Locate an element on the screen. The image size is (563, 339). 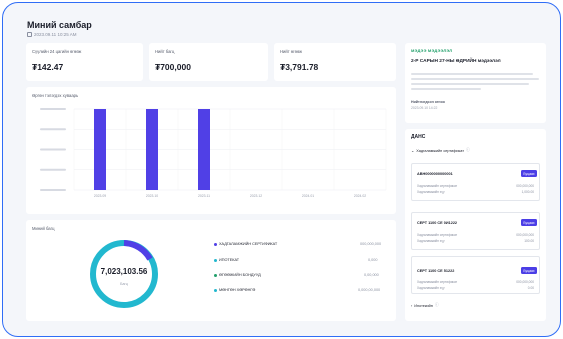
announcement-section: МЭДЭЭ МЭДЭЭЛЭЛ is located at coordinates (432, 50).